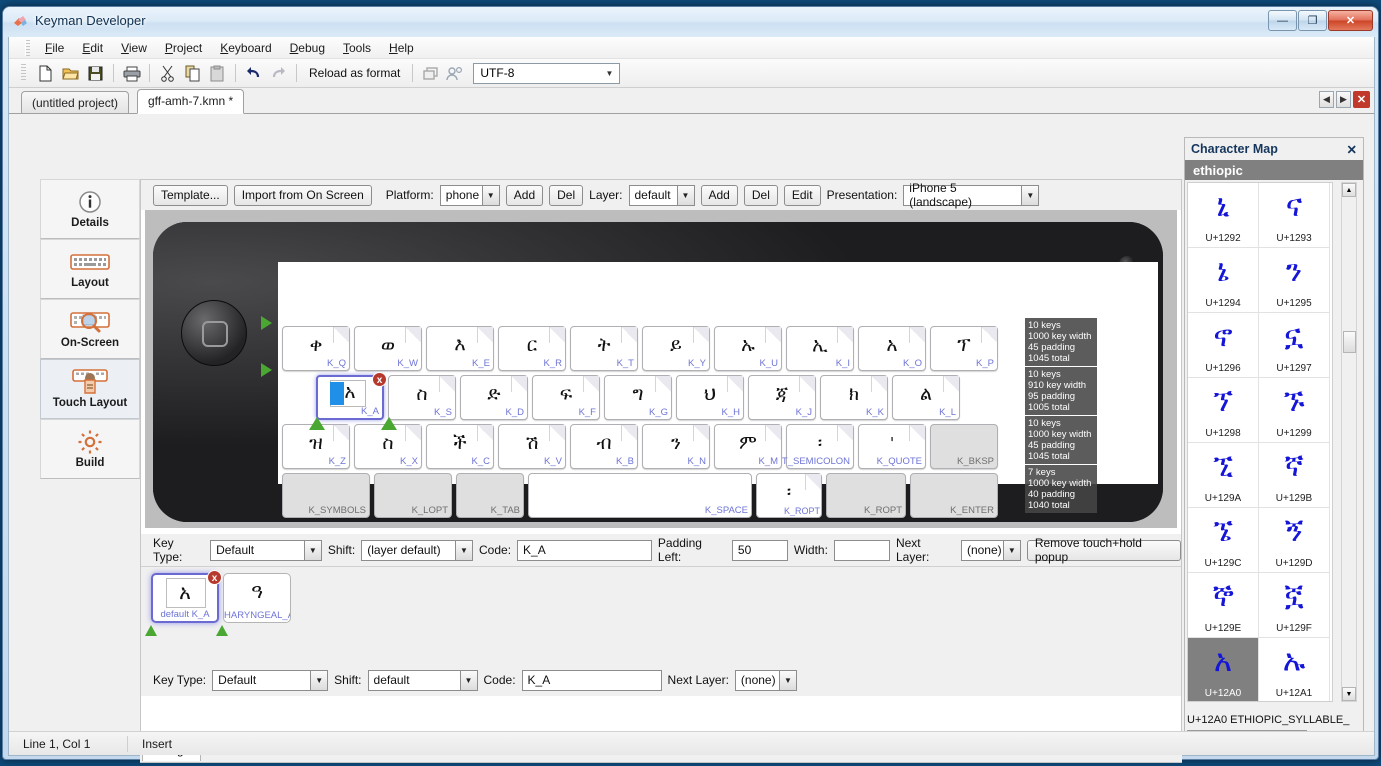 Image resolution: width=1381 pixels, height=766 pixels. Describe the element at coordinates (217, 73) in the screenshot. I see `paste-icon` at that location.